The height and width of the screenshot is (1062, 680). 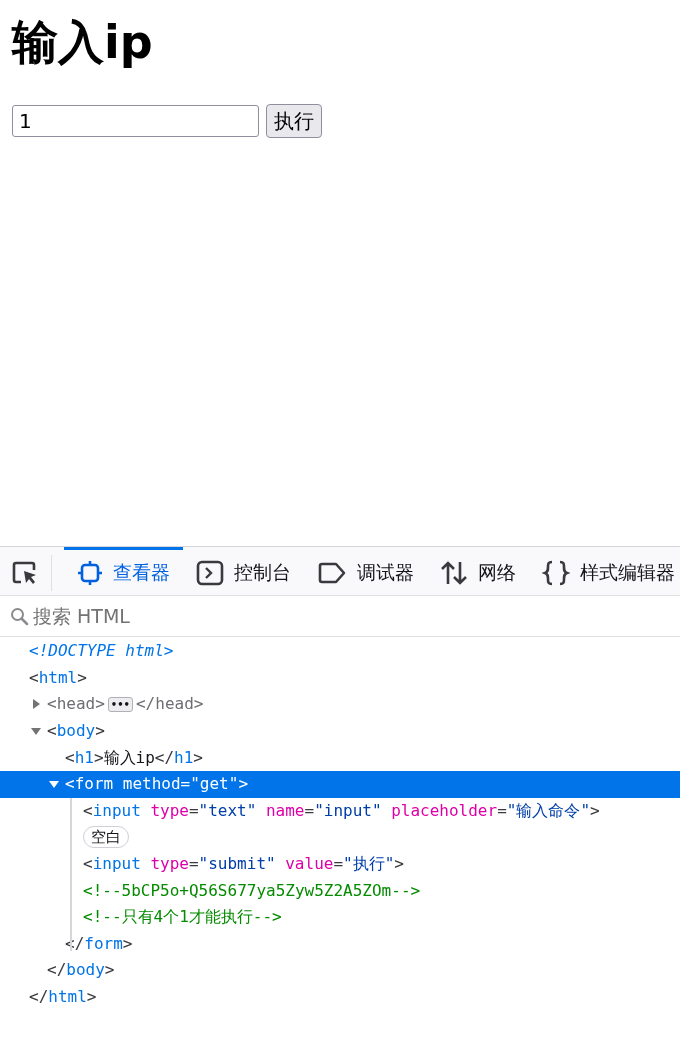 What do you see at coordinates (19, 616) in the screenshot?
I see `search-icon` at bounding box center [19, 616].